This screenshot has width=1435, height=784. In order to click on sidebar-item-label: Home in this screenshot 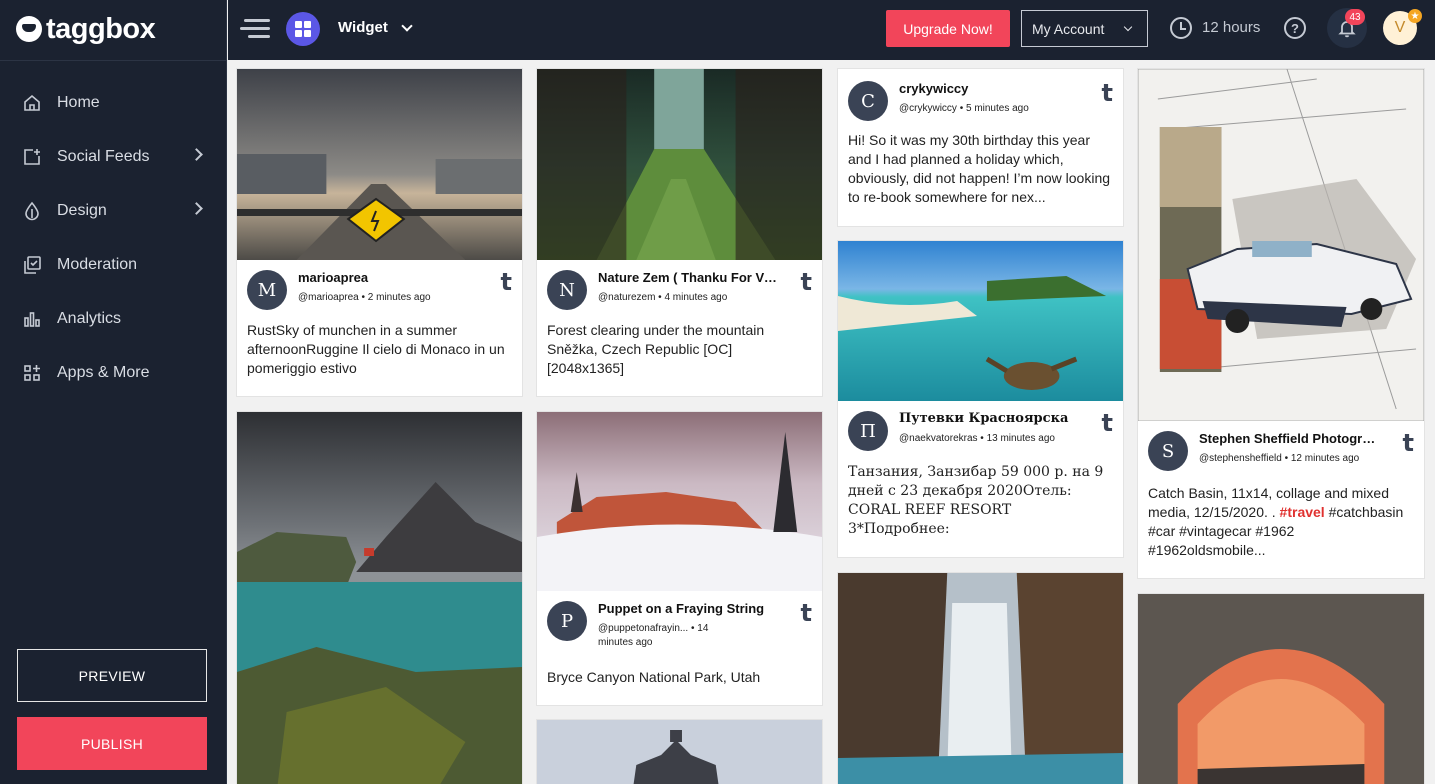, I will do `click(78, 102)`.